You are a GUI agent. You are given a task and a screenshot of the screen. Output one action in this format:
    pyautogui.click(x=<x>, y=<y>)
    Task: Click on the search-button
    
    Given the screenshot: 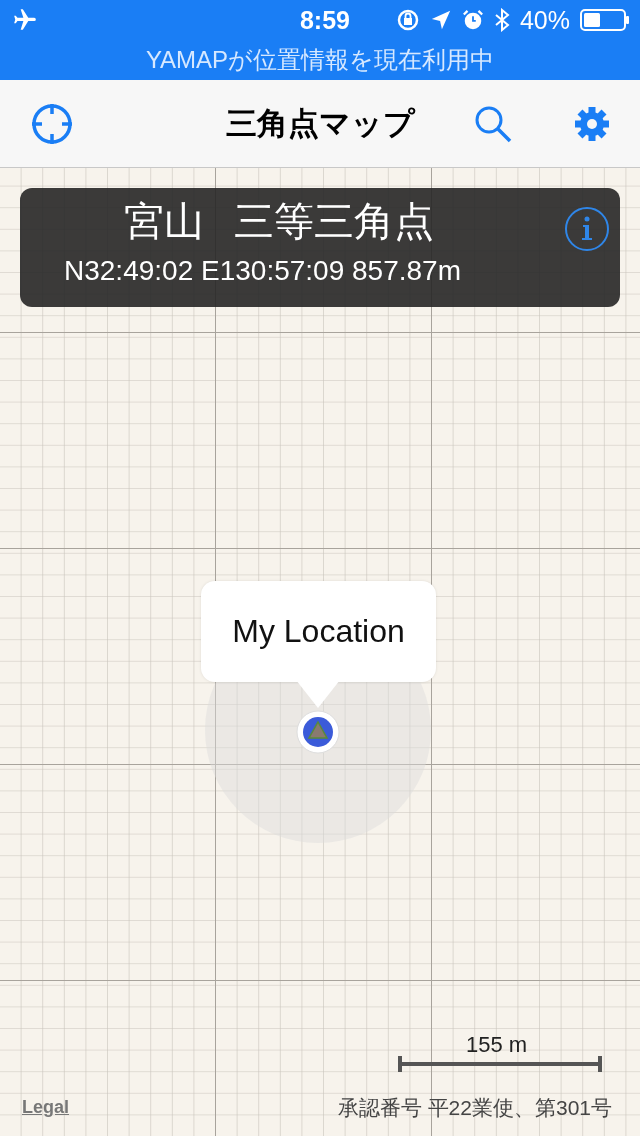 What is the action you would take?
    pyautogui.click(x=493, y=123)
    